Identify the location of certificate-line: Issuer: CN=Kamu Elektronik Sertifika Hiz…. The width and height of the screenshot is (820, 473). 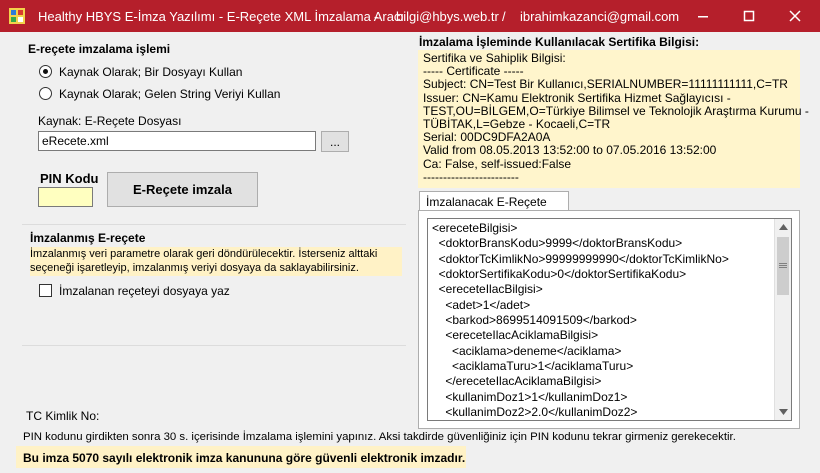
(577, 97).